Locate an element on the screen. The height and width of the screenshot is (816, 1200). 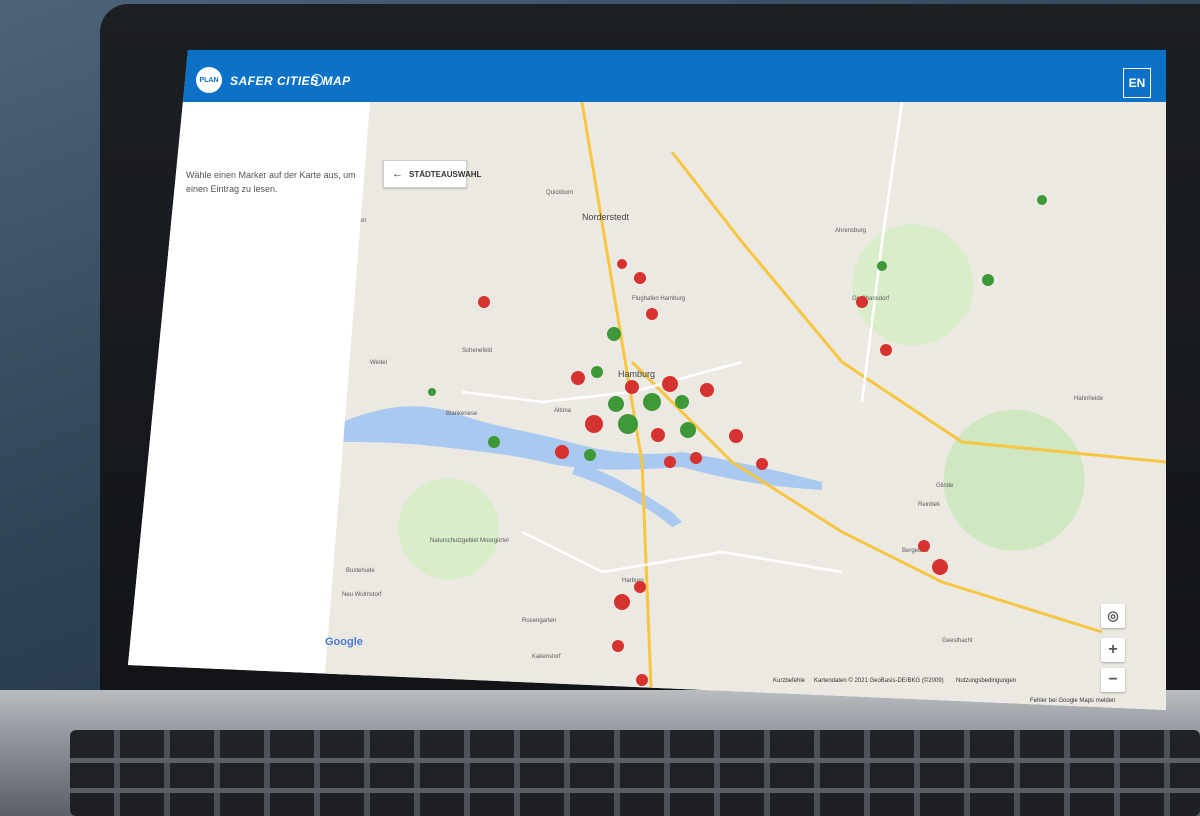
place-label: Naturschutzgebiet Moorgürtel is located at coordinates (469, 541).